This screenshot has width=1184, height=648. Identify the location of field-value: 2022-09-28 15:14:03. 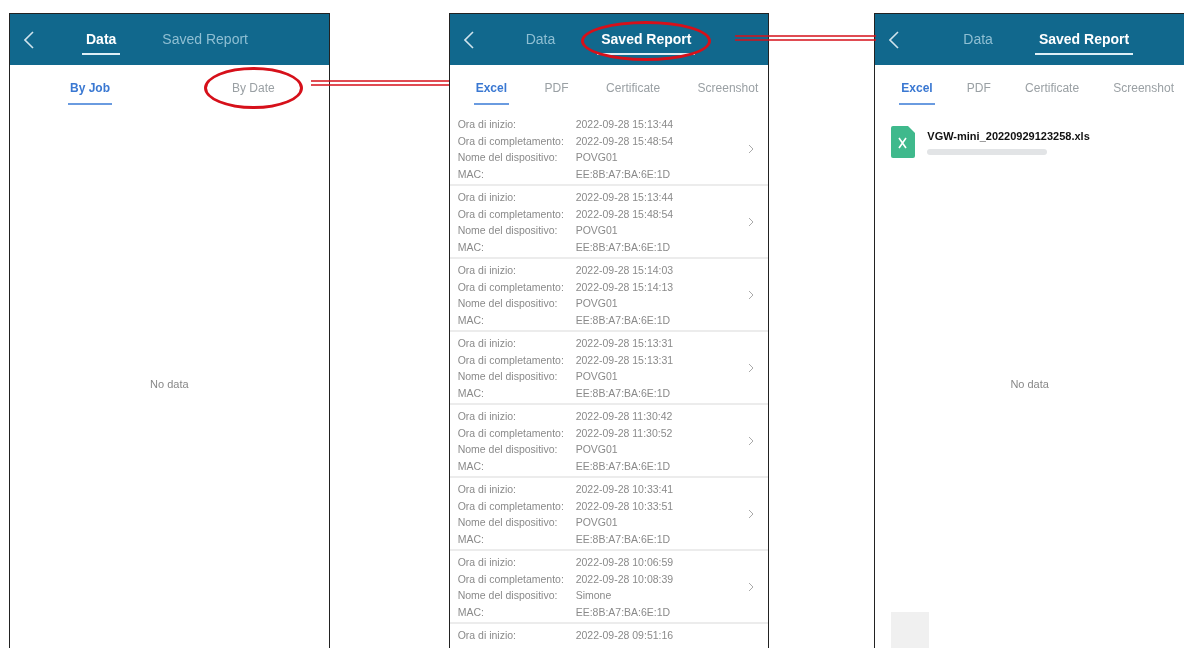
(624, 270).